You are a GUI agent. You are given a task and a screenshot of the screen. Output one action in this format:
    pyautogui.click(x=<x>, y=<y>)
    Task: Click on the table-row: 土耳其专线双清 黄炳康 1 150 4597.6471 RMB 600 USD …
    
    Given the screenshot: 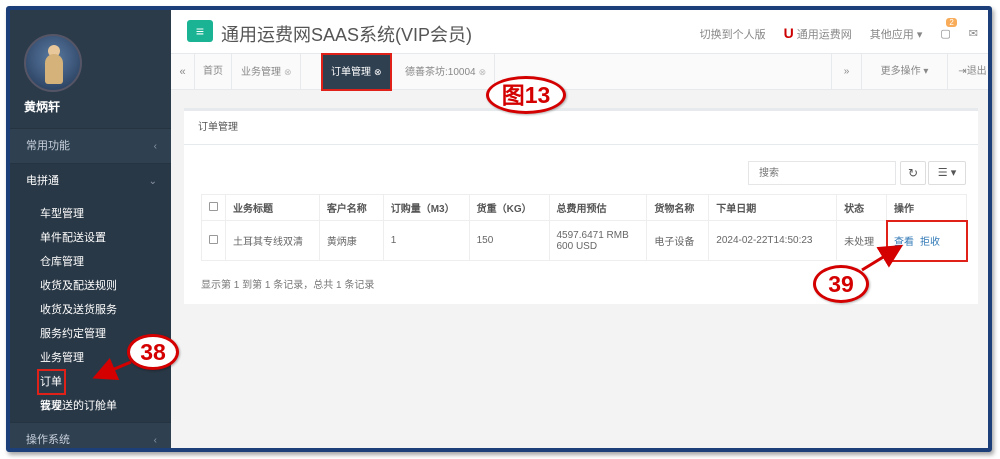 What is the action you would take?
    pyautogui.click(x=584, y=240)
    